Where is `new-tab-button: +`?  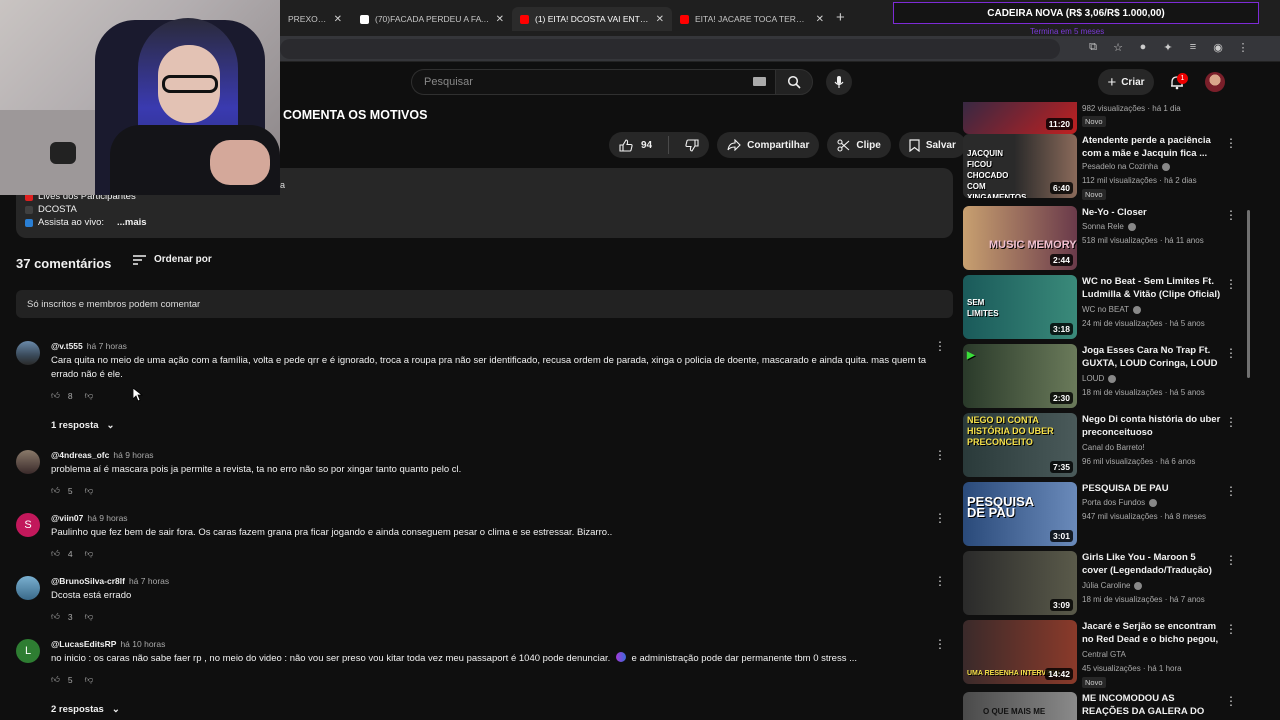
new-tab-button: + is located at coordinates (840, 17).